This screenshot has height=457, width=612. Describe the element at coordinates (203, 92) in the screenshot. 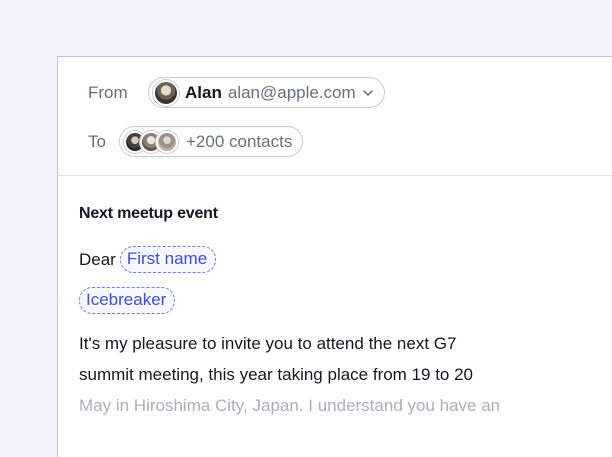

I see `sender-name: Alan` at that location.